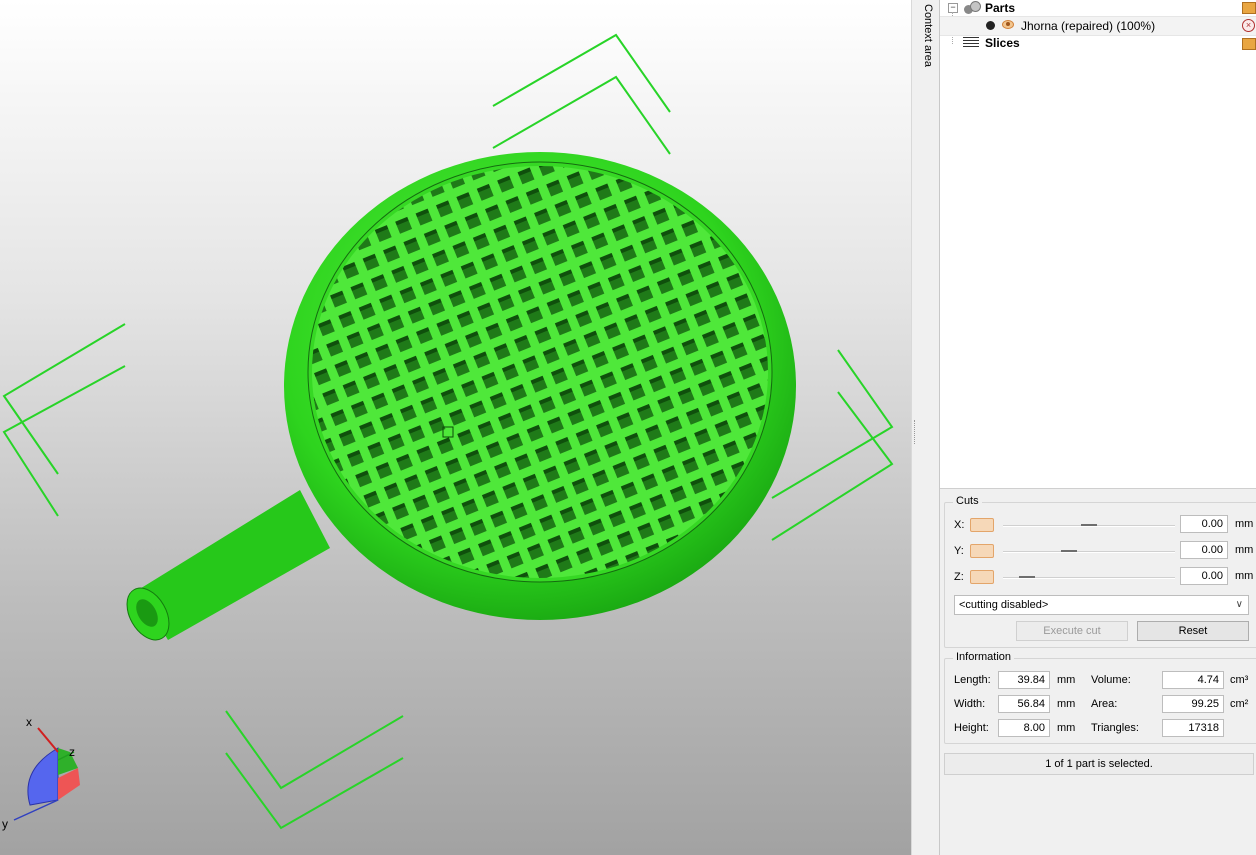 This screenshot has width=1256, height=855. I want to click on height-unit: mm, so click(1066, 728).